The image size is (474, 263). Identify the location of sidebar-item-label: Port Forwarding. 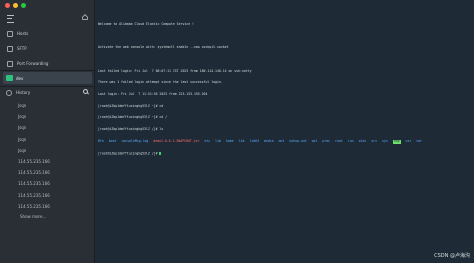
(33, 63).